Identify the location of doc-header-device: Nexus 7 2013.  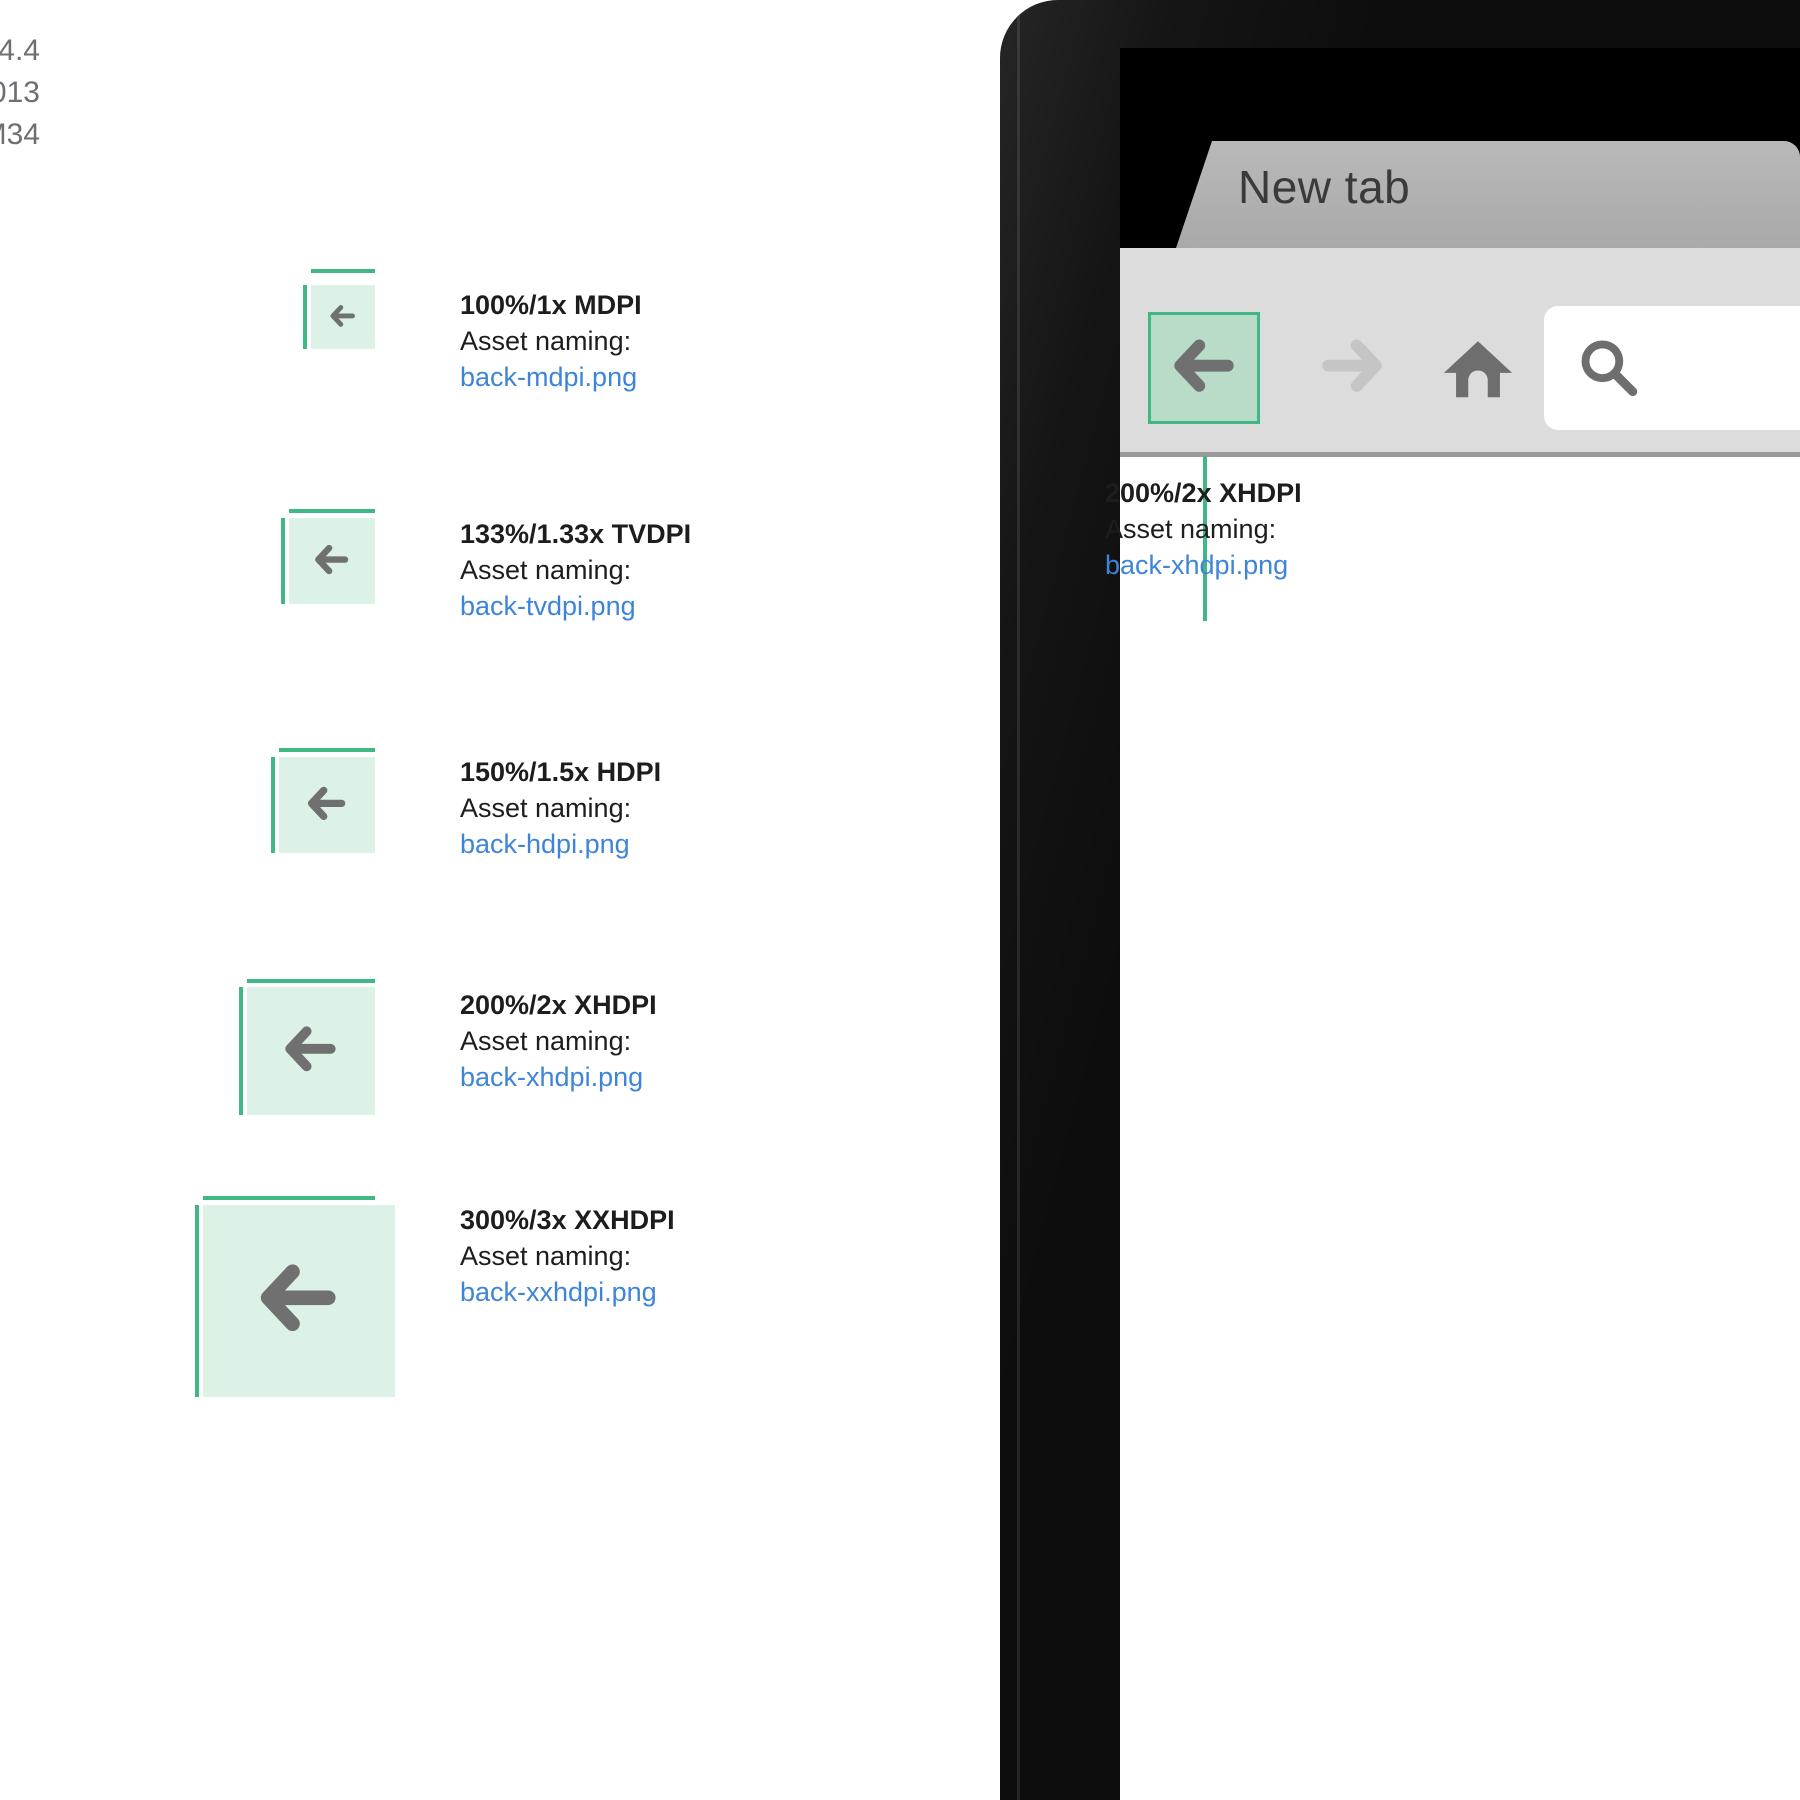
(20, 92).